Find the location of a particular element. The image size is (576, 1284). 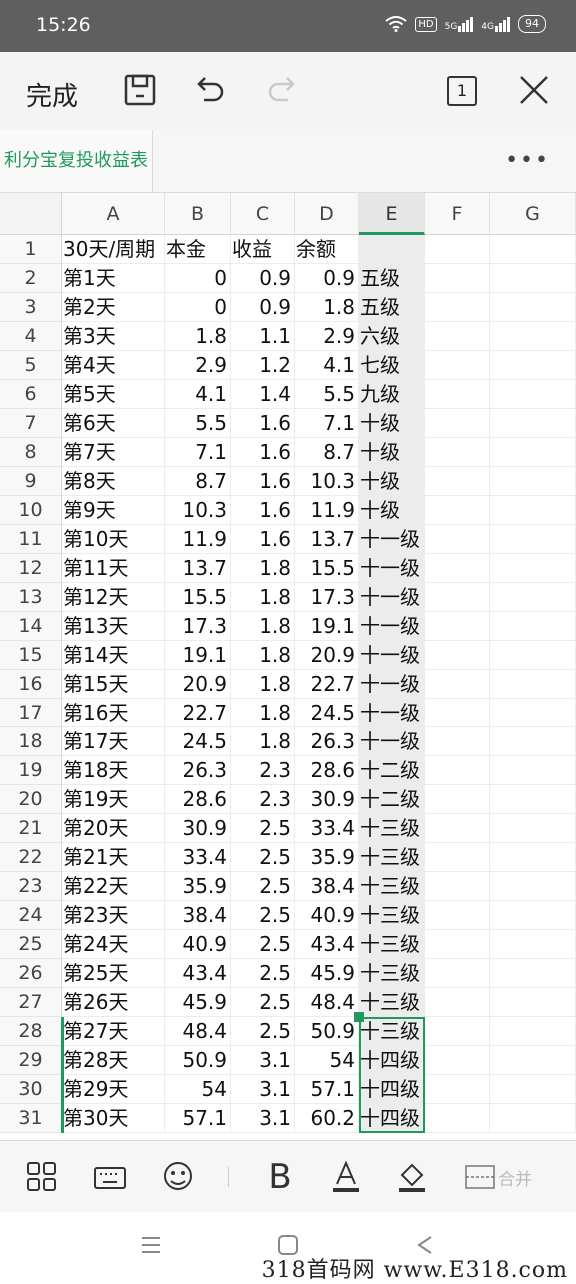

cell-d30: 57.1 is located at coordinates (327, 1090).